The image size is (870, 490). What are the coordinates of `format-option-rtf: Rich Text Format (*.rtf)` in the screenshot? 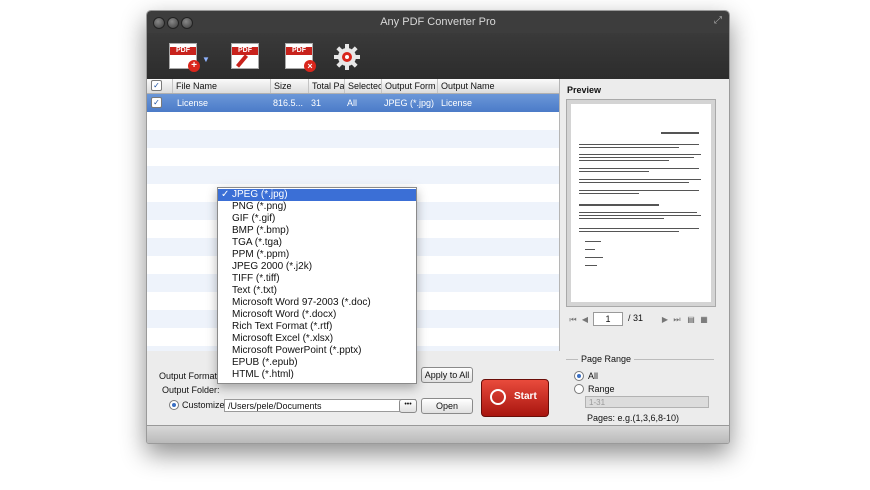 It's located at (317, 327).